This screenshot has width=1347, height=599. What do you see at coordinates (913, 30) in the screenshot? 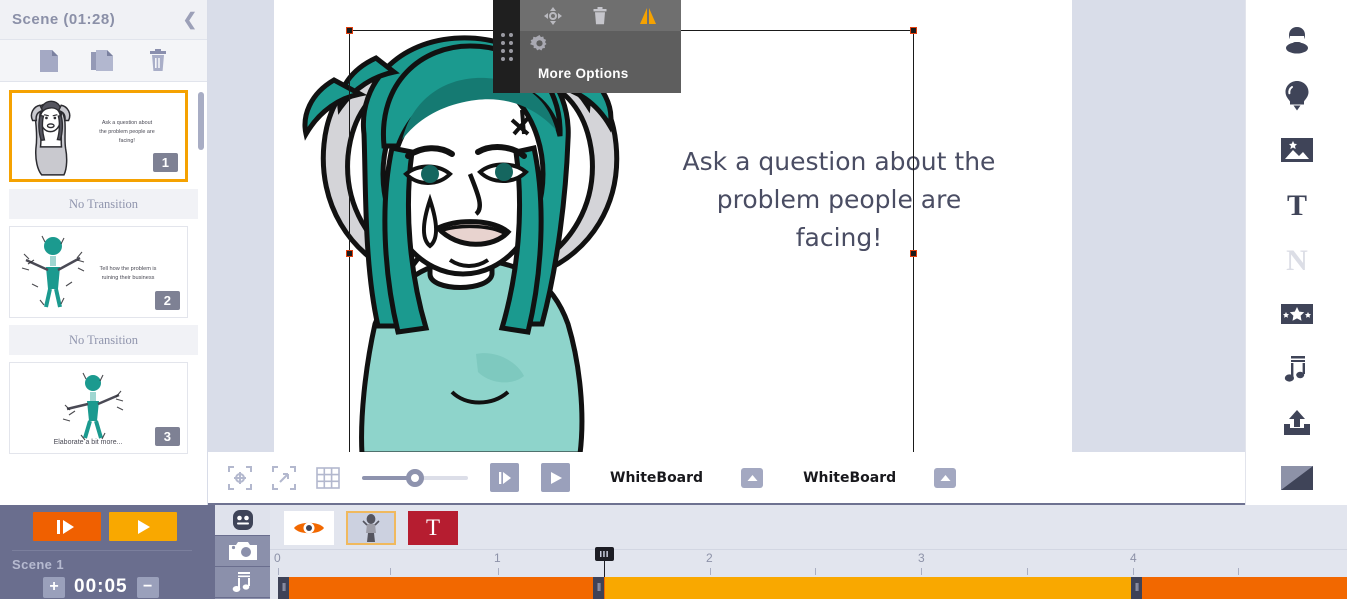
I see `resize-handle-top-right` at bounding box center [913, 30].